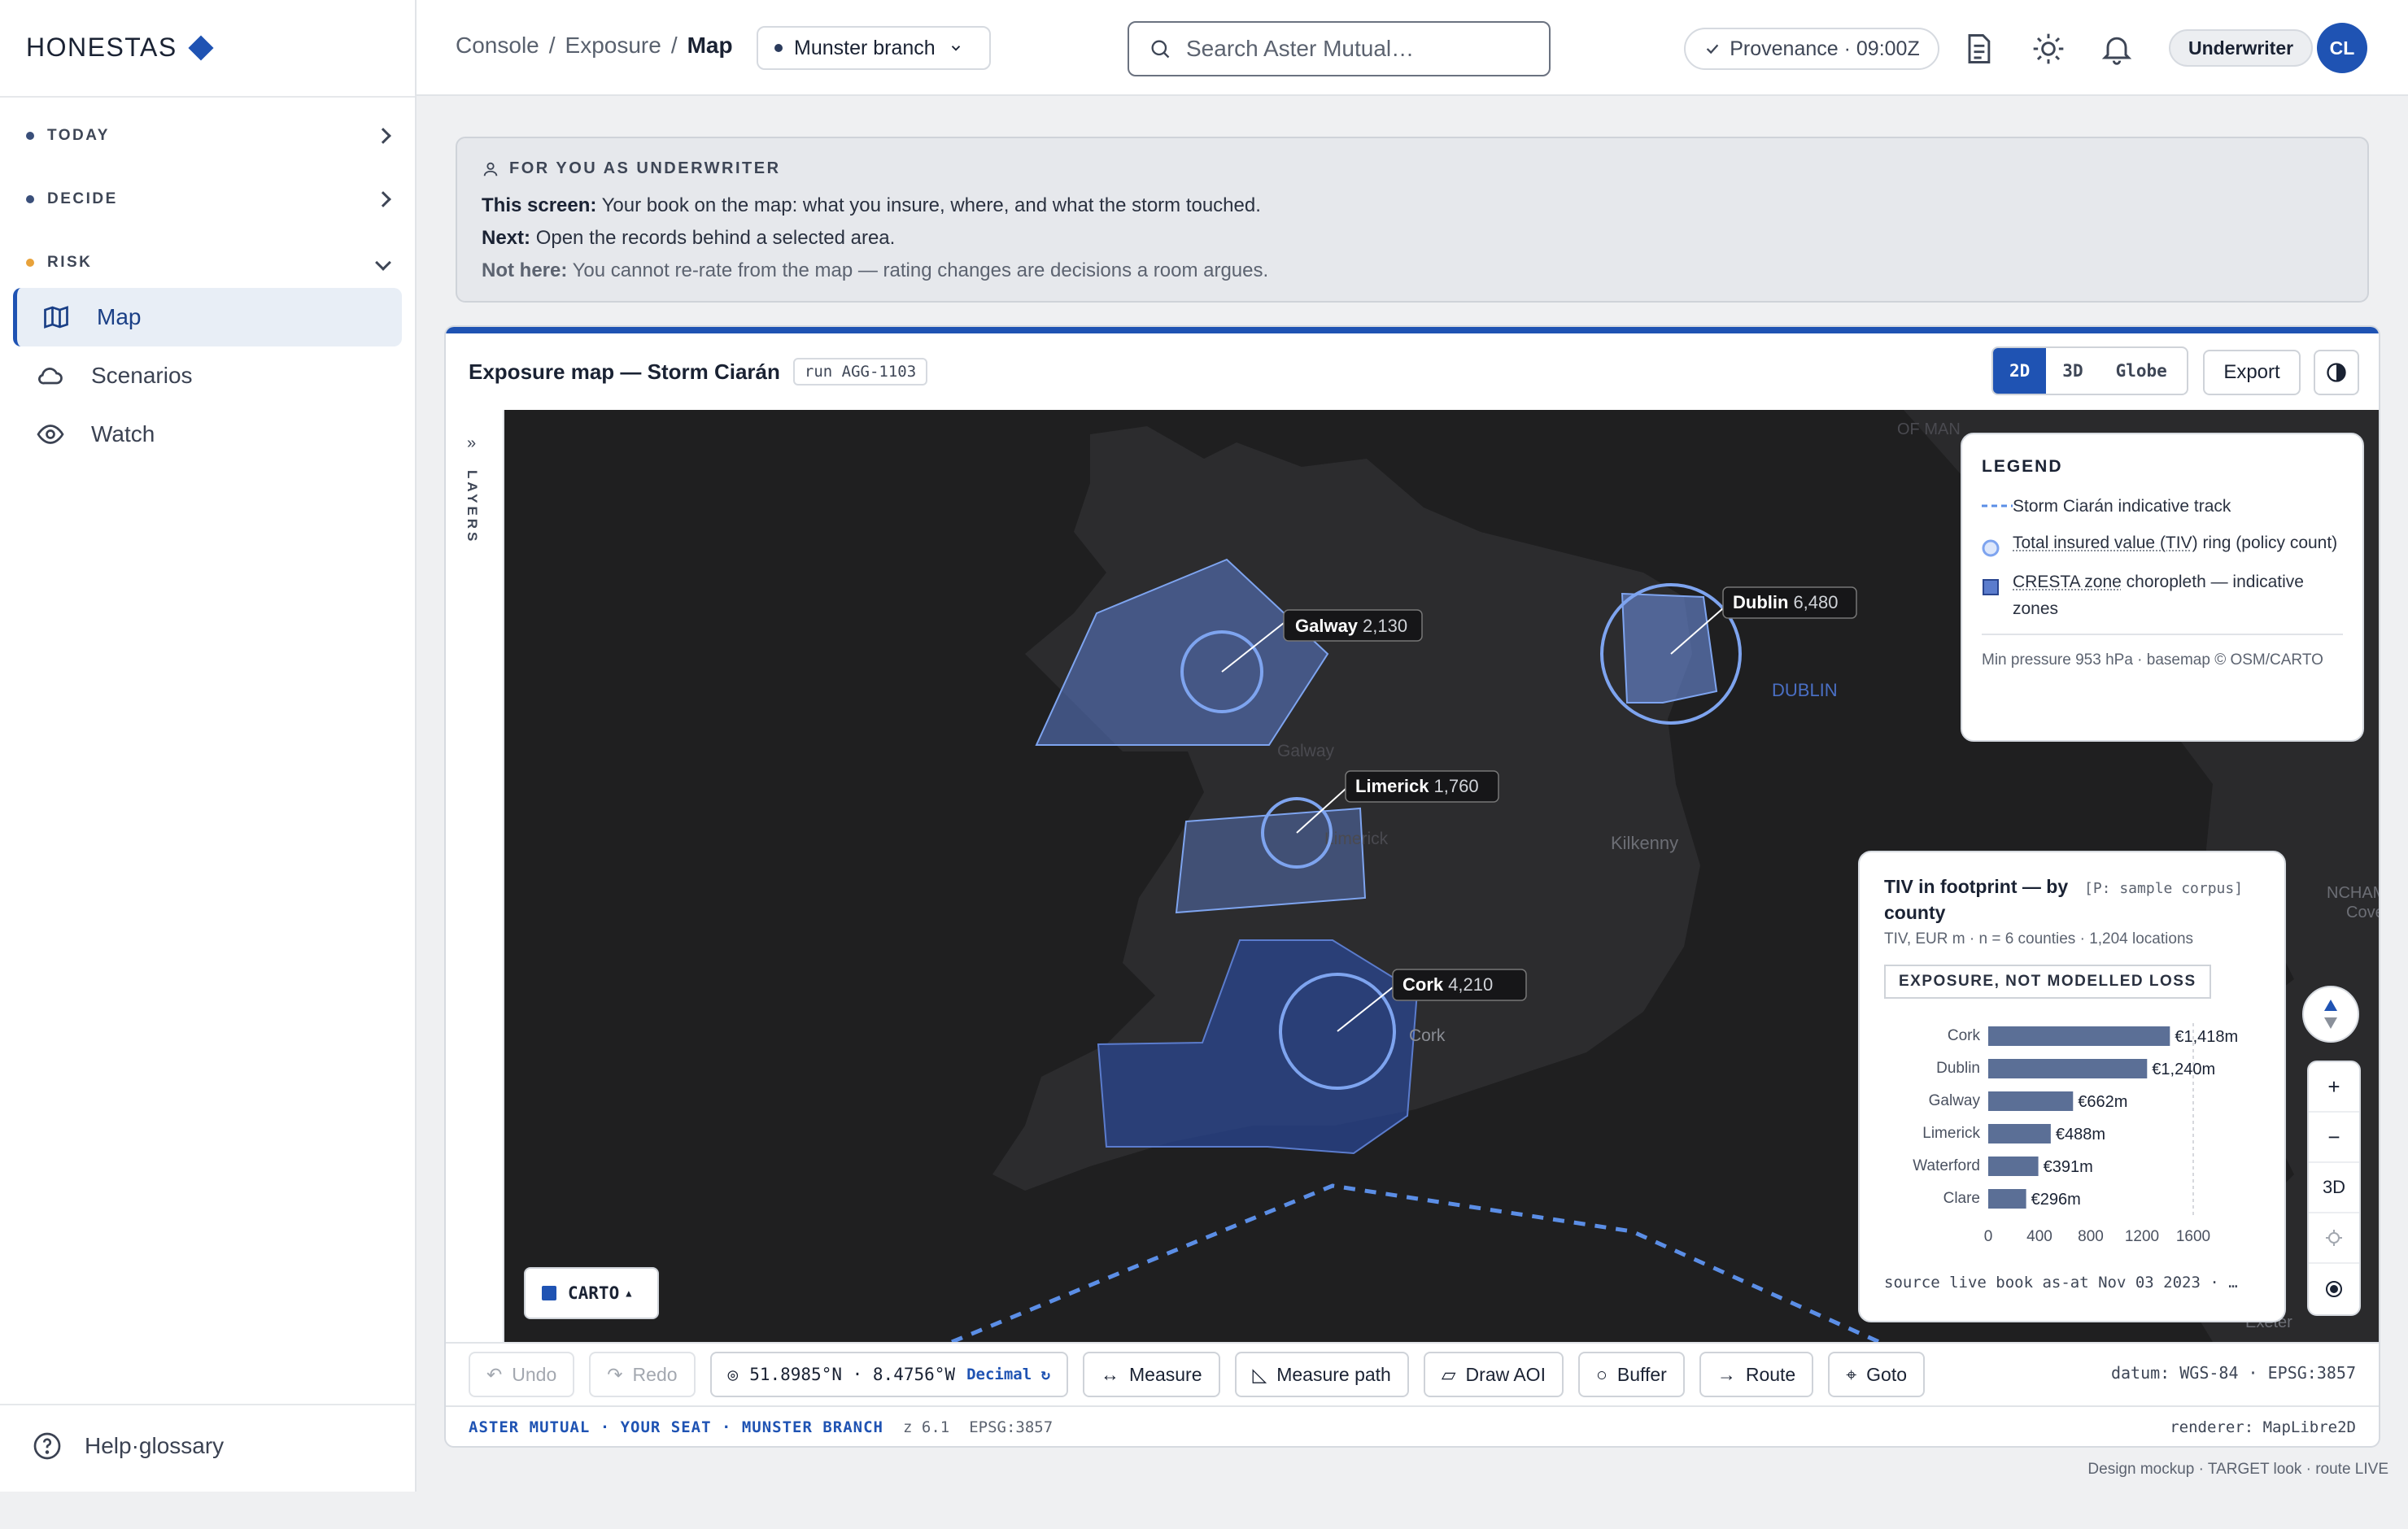  I want to click on contrast-toggle, so click(2336, 372).